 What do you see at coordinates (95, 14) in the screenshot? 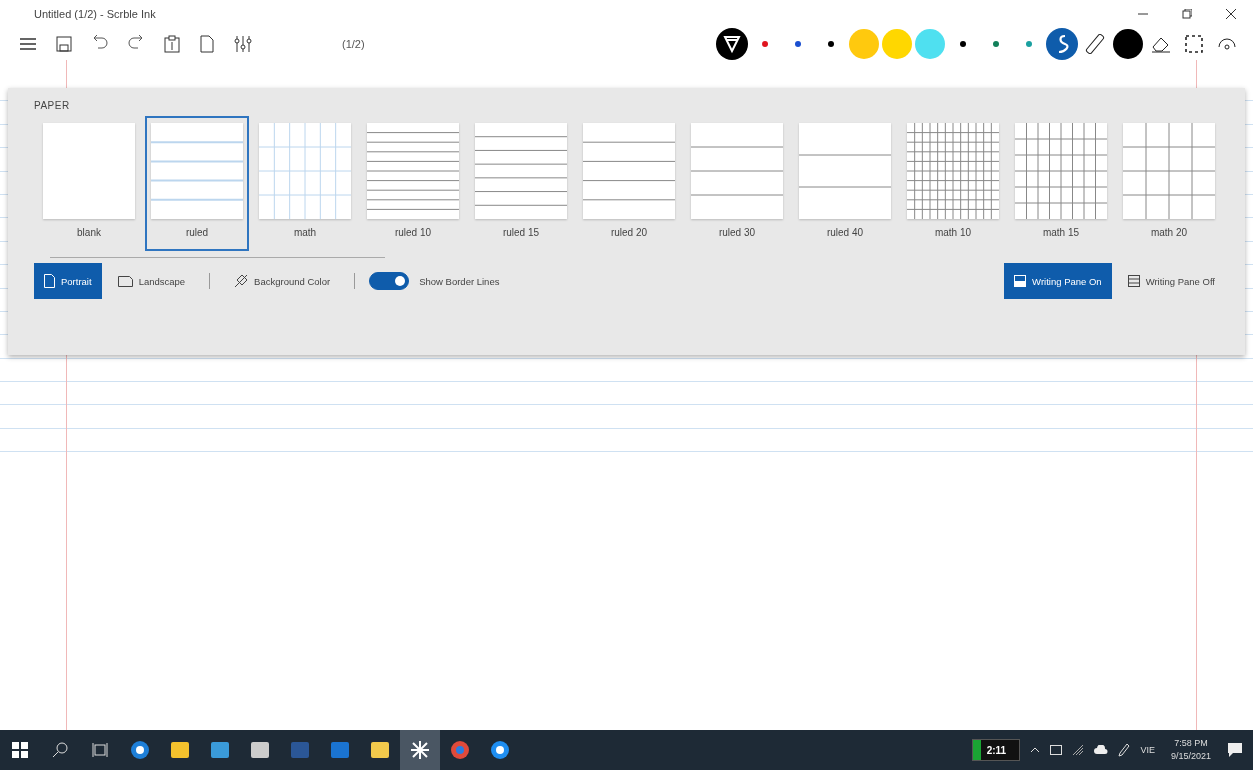
I see `window-title: Untitled (1/2) - Scrble Ink` at bounding box center [95, 14].